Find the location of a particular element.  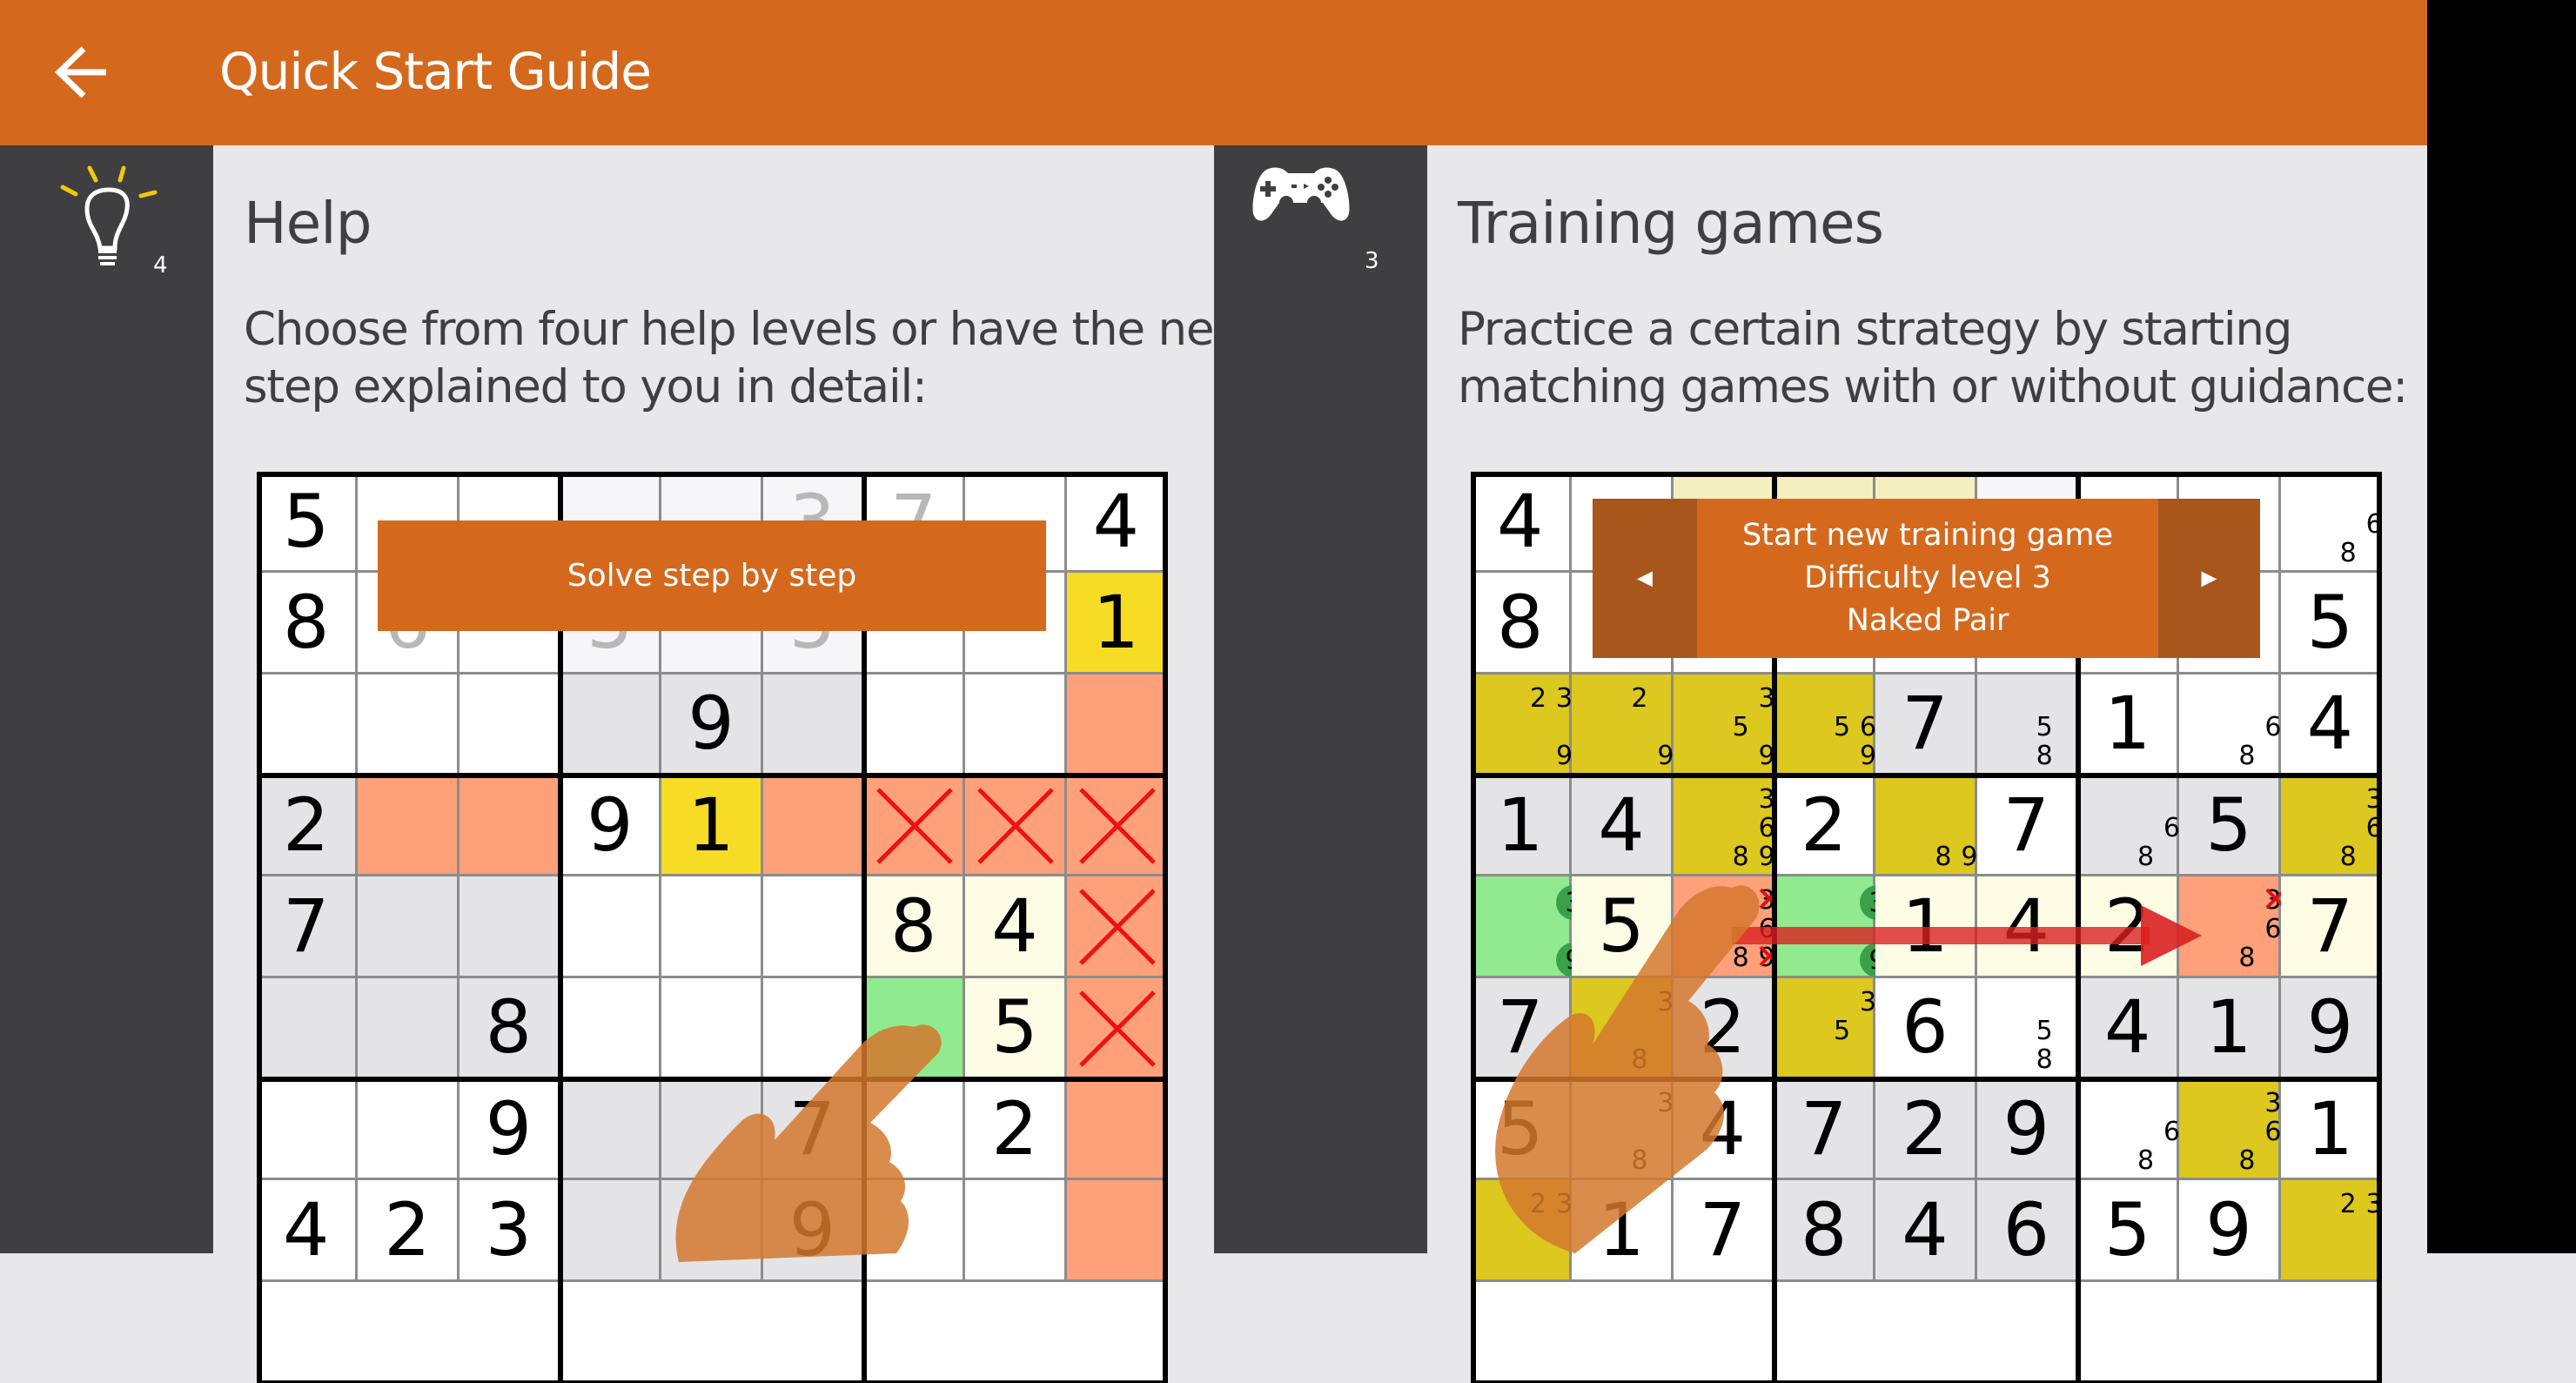

solve-step-by-step-button: Solve step by step is located at coordinates (712, 575).